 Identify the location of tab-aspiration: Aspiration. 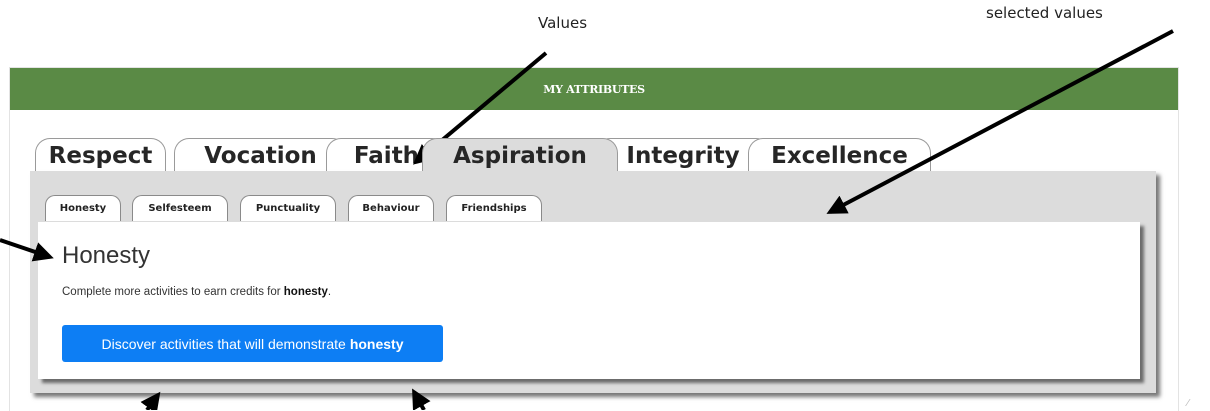
(520, 154).